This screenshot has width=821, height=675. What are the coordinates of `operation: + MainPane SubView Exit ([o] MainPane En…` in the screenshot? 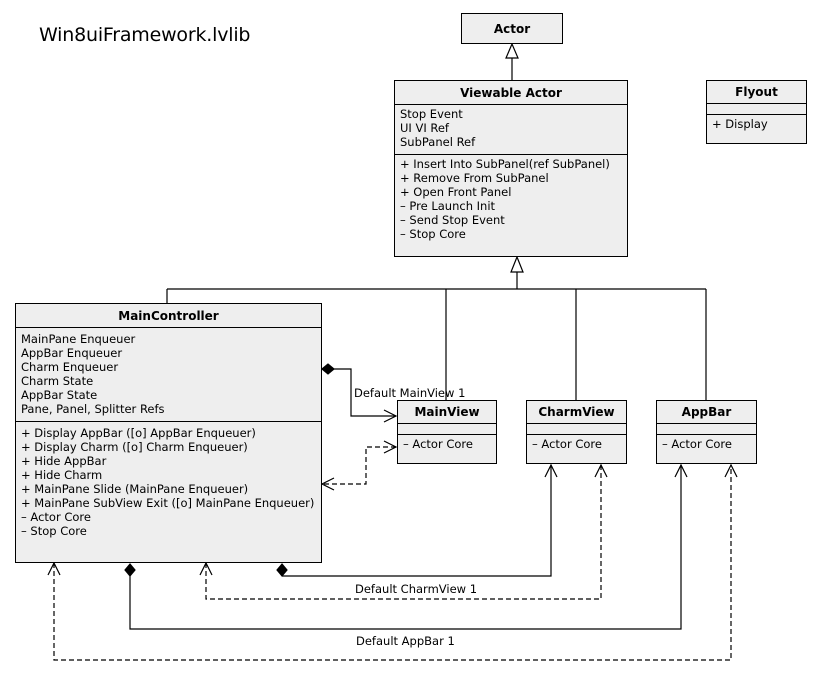 It's located at (168, 503).